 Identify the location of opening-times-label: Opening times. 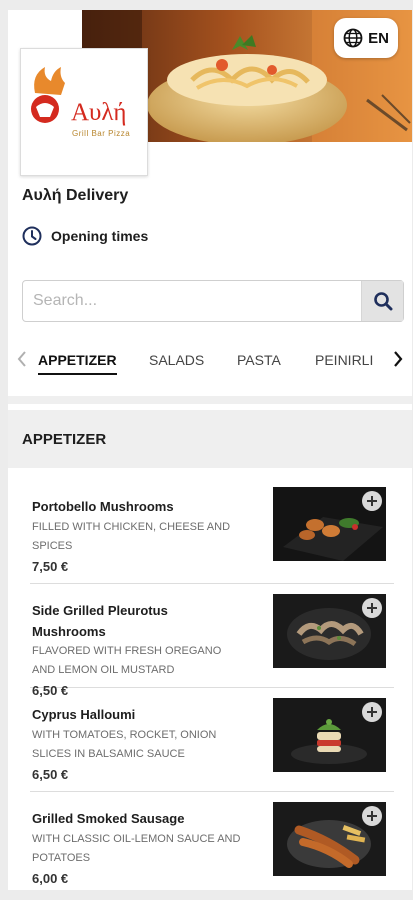
(100, 236).